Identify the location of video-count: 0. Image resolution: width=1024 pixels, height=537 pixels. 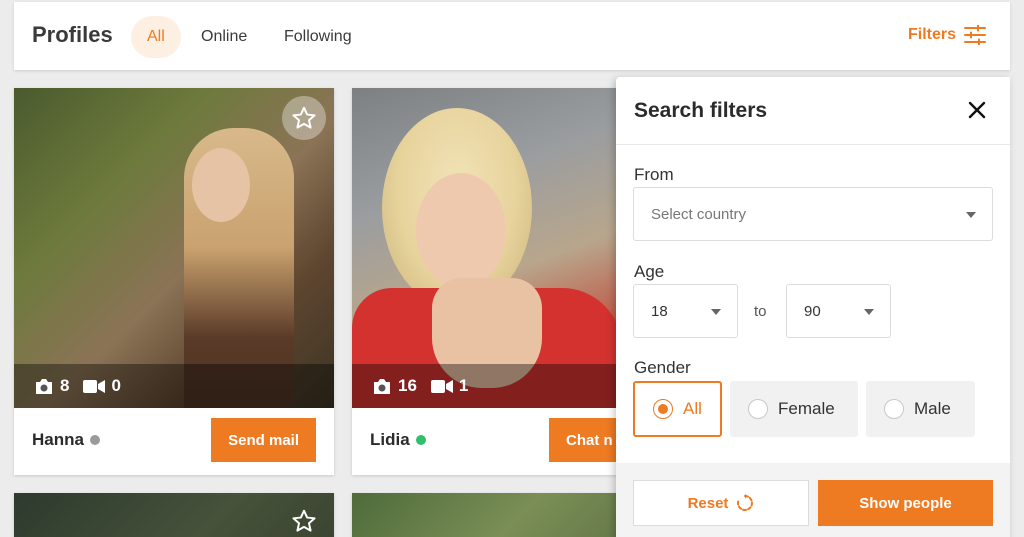
(116, 385).